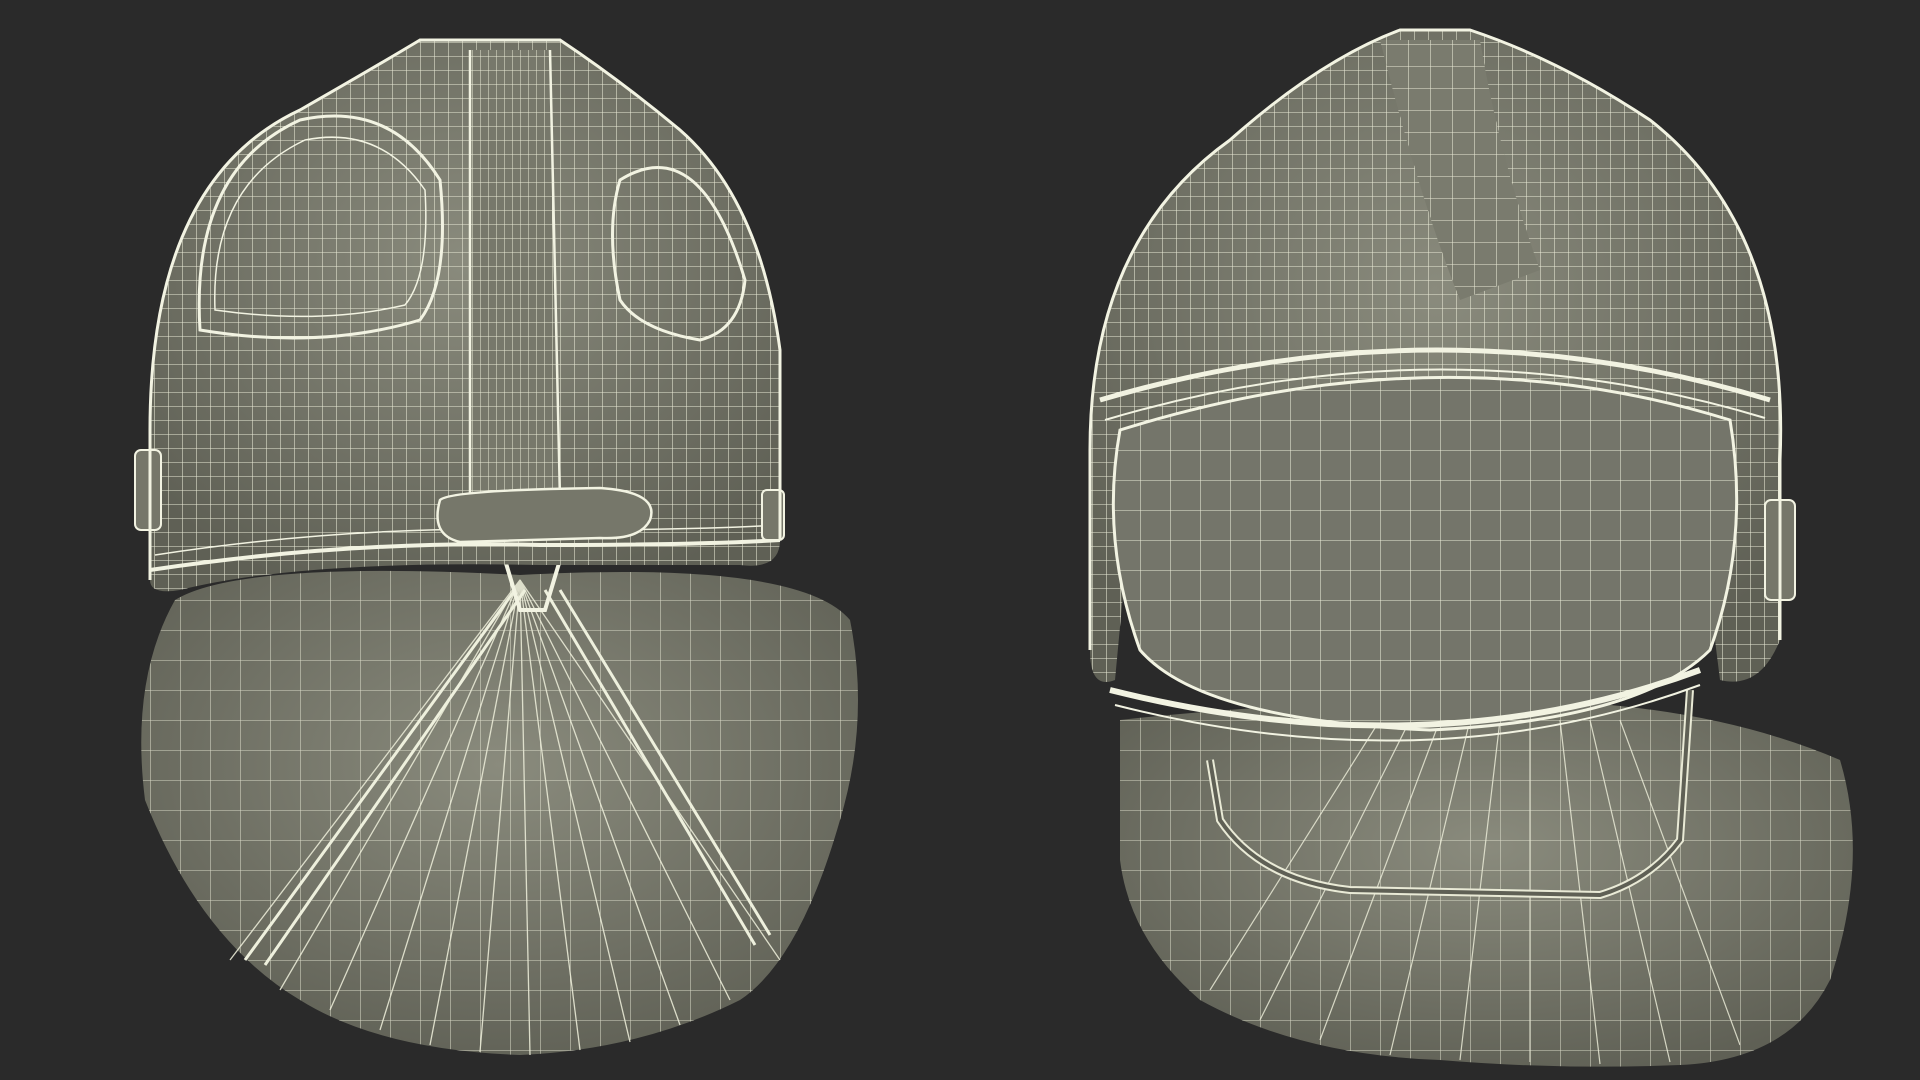  I want to click on side-clip-left, so click(148, 490).